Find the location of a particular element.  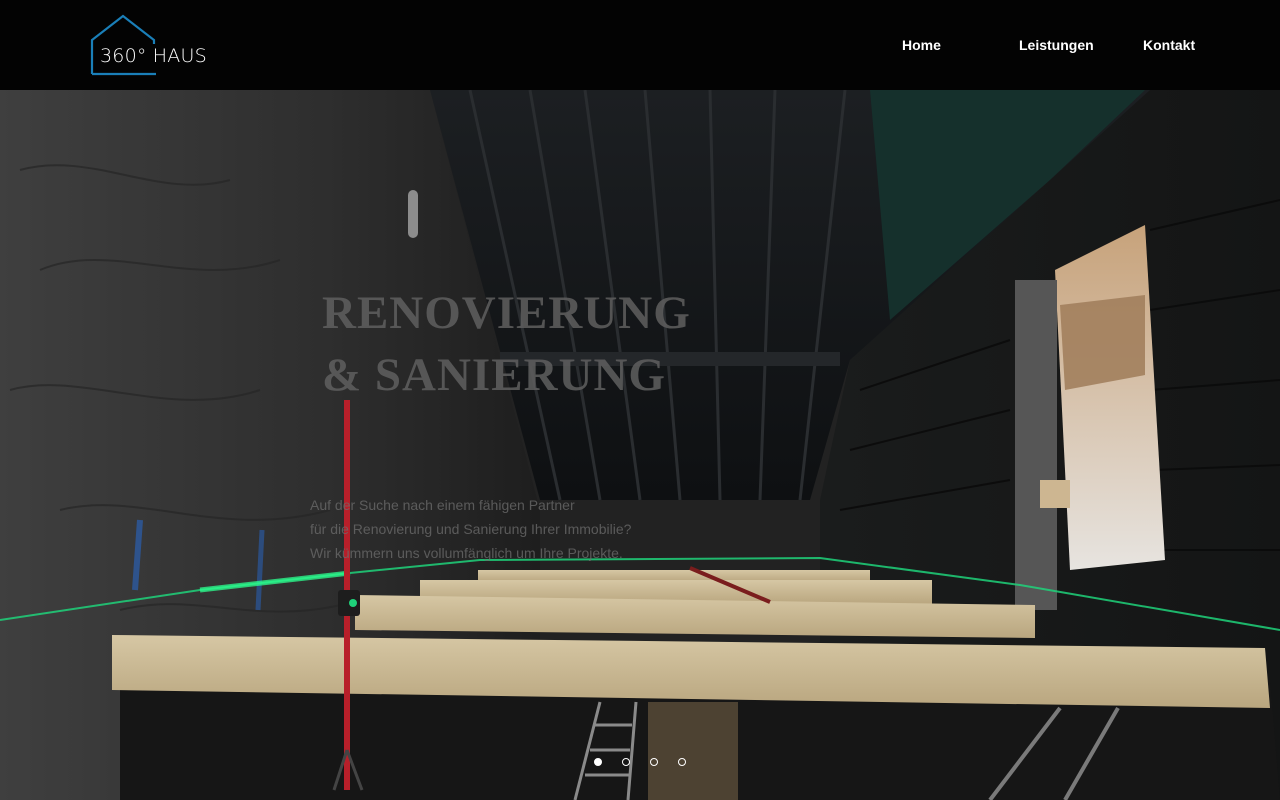

nav-home-link: Home is located at coordinates (921, 45).